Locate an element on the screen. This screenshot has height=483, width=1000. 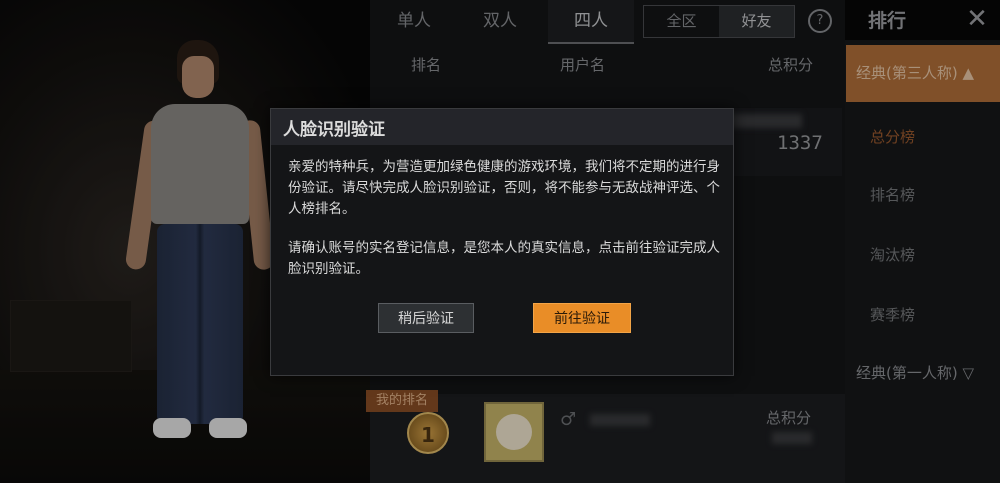
dialog-paragraph: 请确认账号的实名登记信息，是您本人的真实信息，点击前往验证完成人脸识别验证。 is located at coordinates (504, 258).